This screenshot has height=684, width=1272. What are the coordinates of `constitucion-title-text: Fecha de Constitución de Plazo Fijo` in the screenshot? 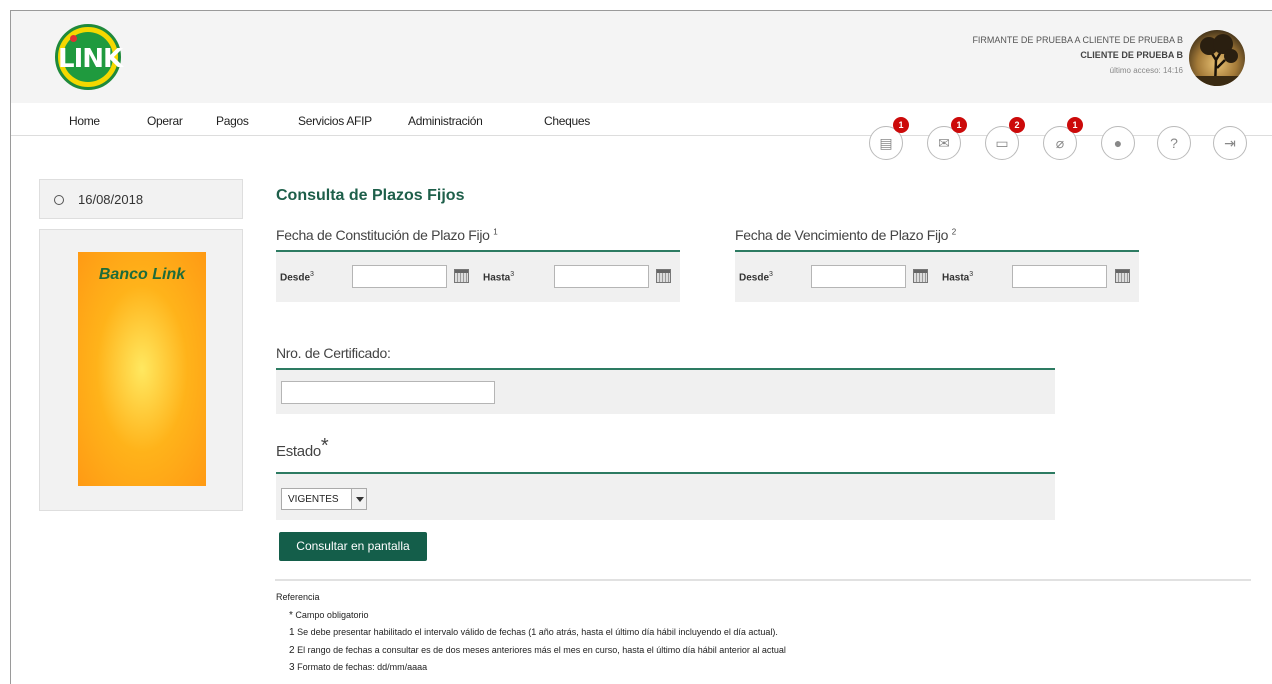 It's located at (383, 235).